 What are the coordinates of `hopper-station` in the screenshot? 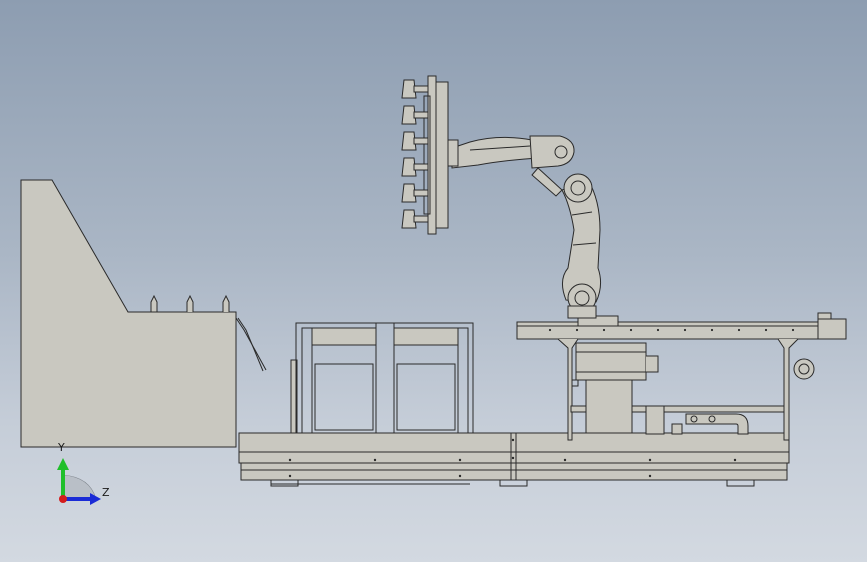 It's located at (143, 313).